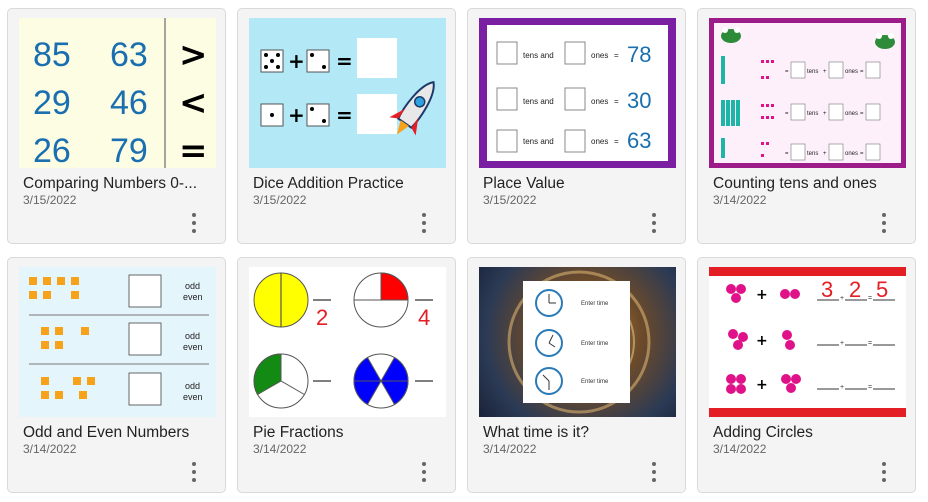 This screenshot has height=502, width=928. I want to click on number-label: 46, so click(129, 103).